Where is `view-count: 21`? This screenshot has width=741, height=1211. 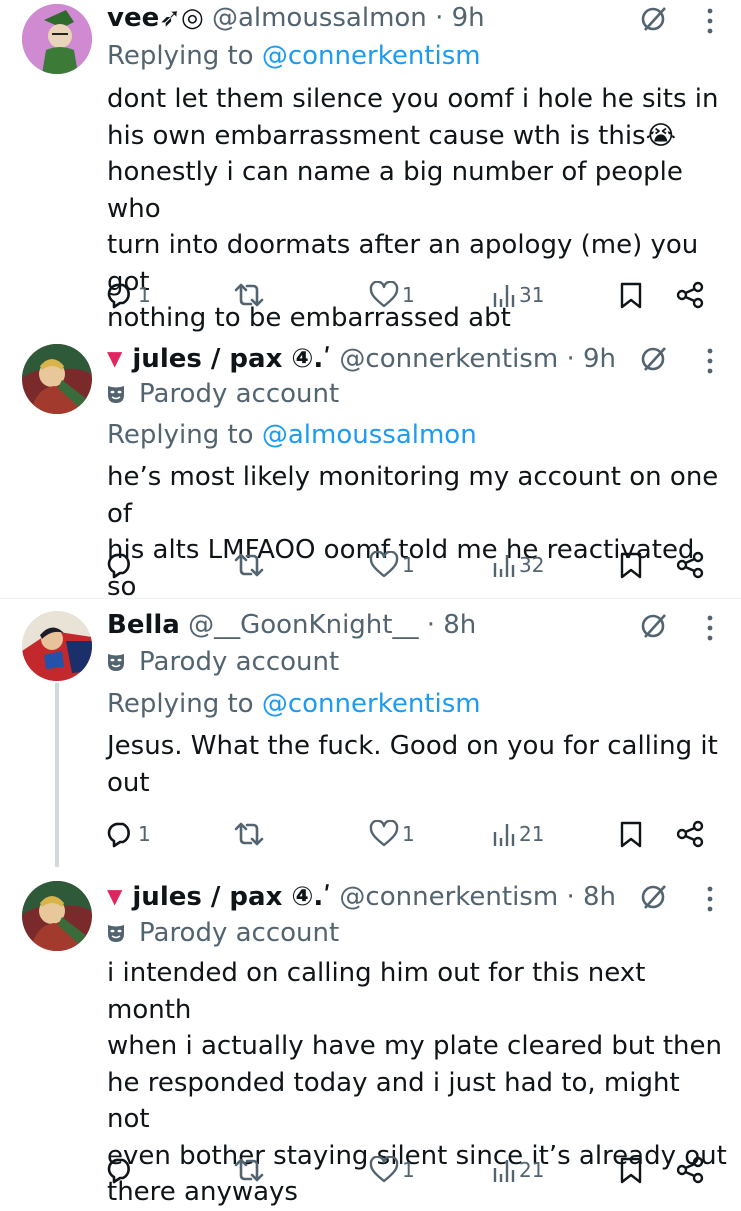
view-count: 21 is located at coordinates (532, 834).